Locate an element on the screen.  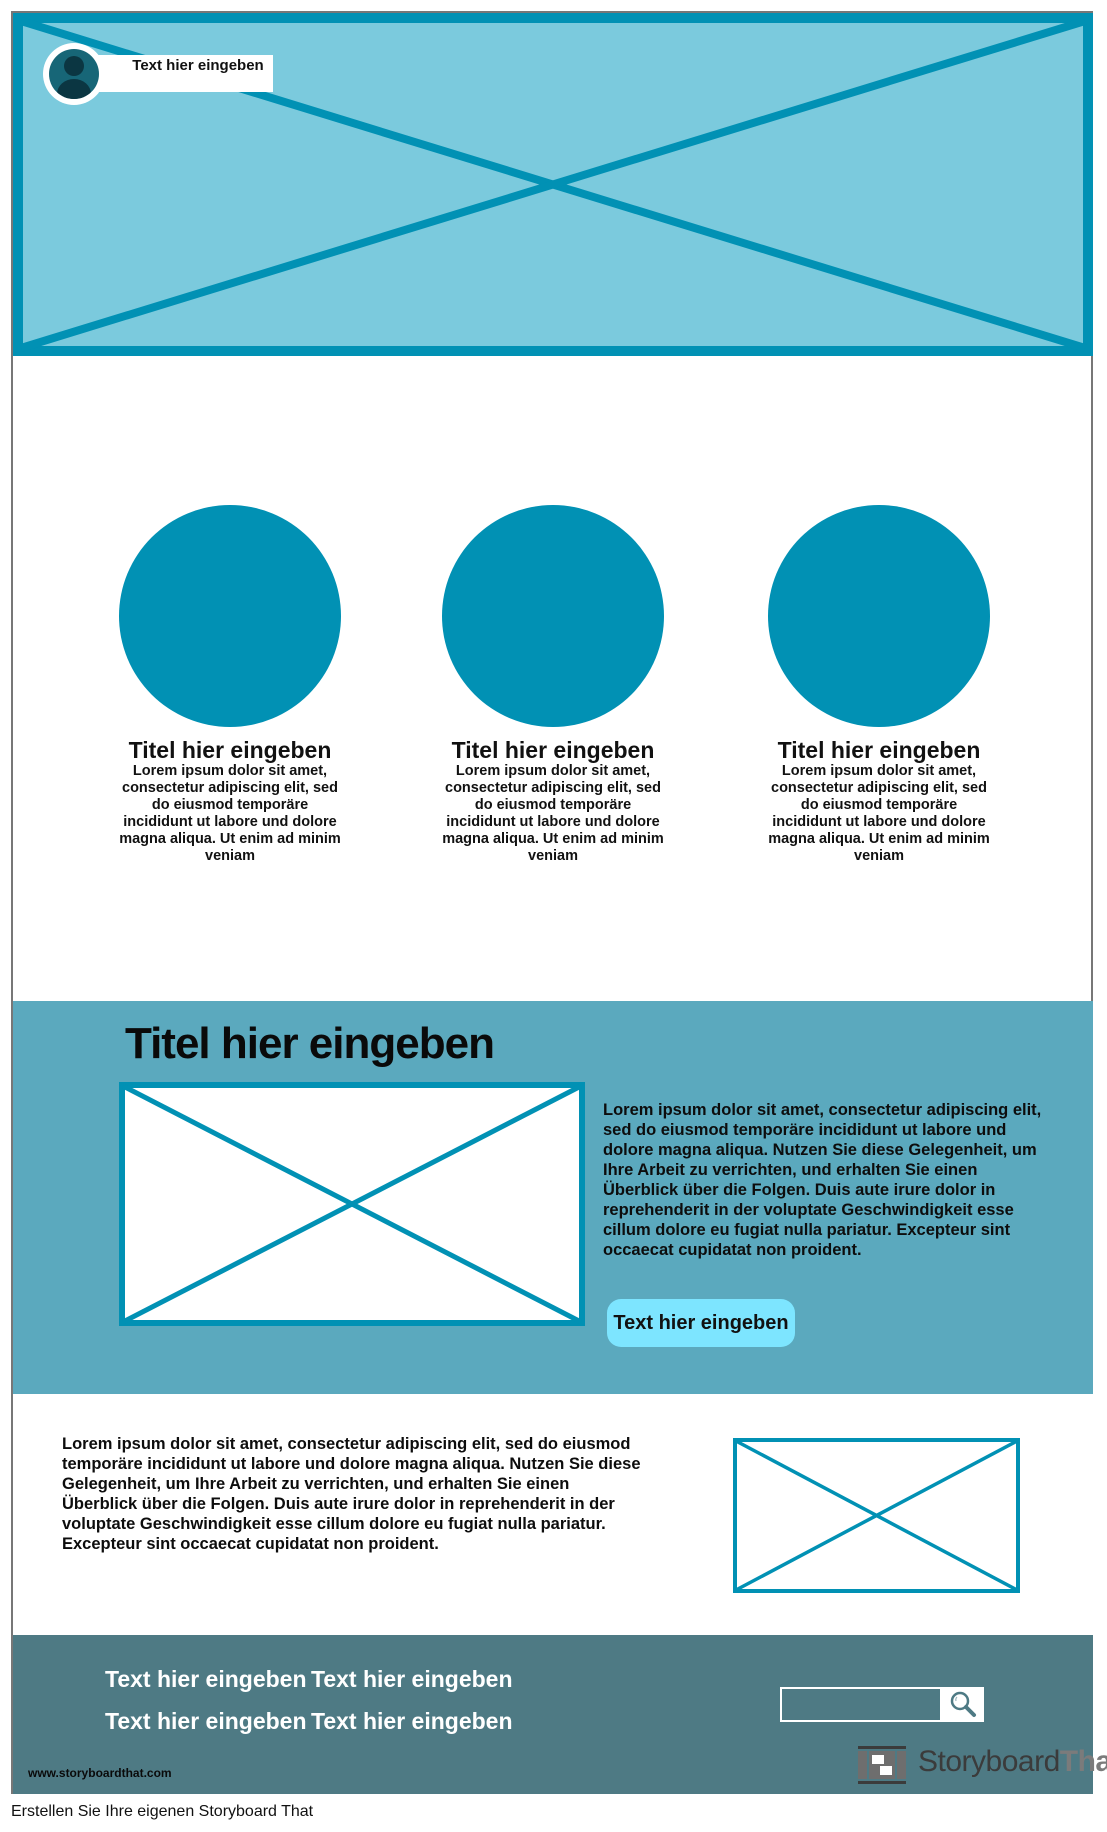
user-avatar-icon is located at coordinates (74, 74).